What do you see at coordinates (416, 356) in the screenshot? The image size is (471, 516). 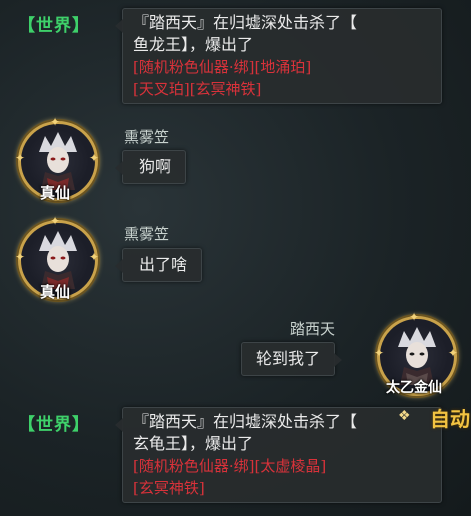 I see `avatar: ✦ ✦ ✦ 太乙金仙` at bounding box center [416, 356].